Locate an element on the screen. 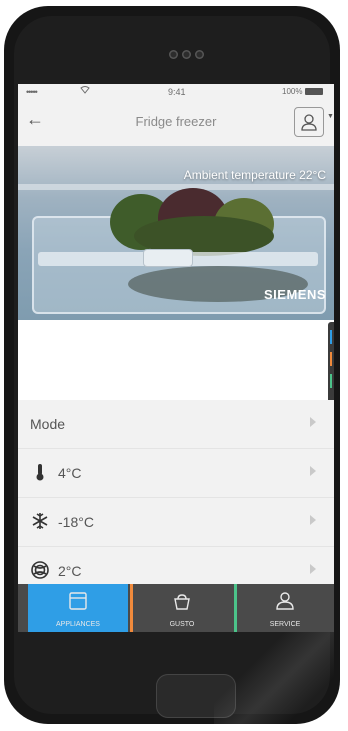  content-area is located at coordinates (176, 360).